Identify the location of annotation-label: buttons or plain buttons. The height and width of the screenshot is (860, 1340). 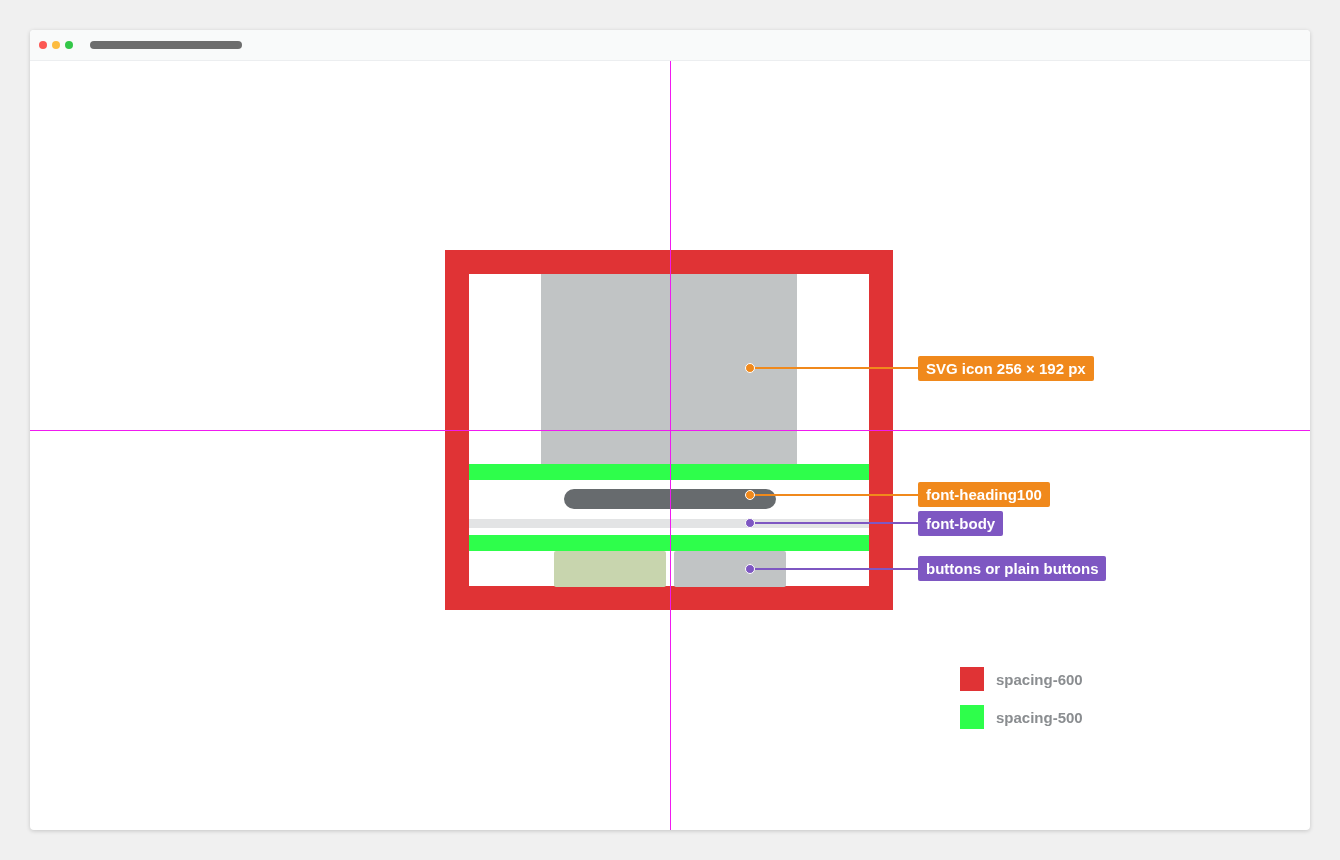
(1012, 568).